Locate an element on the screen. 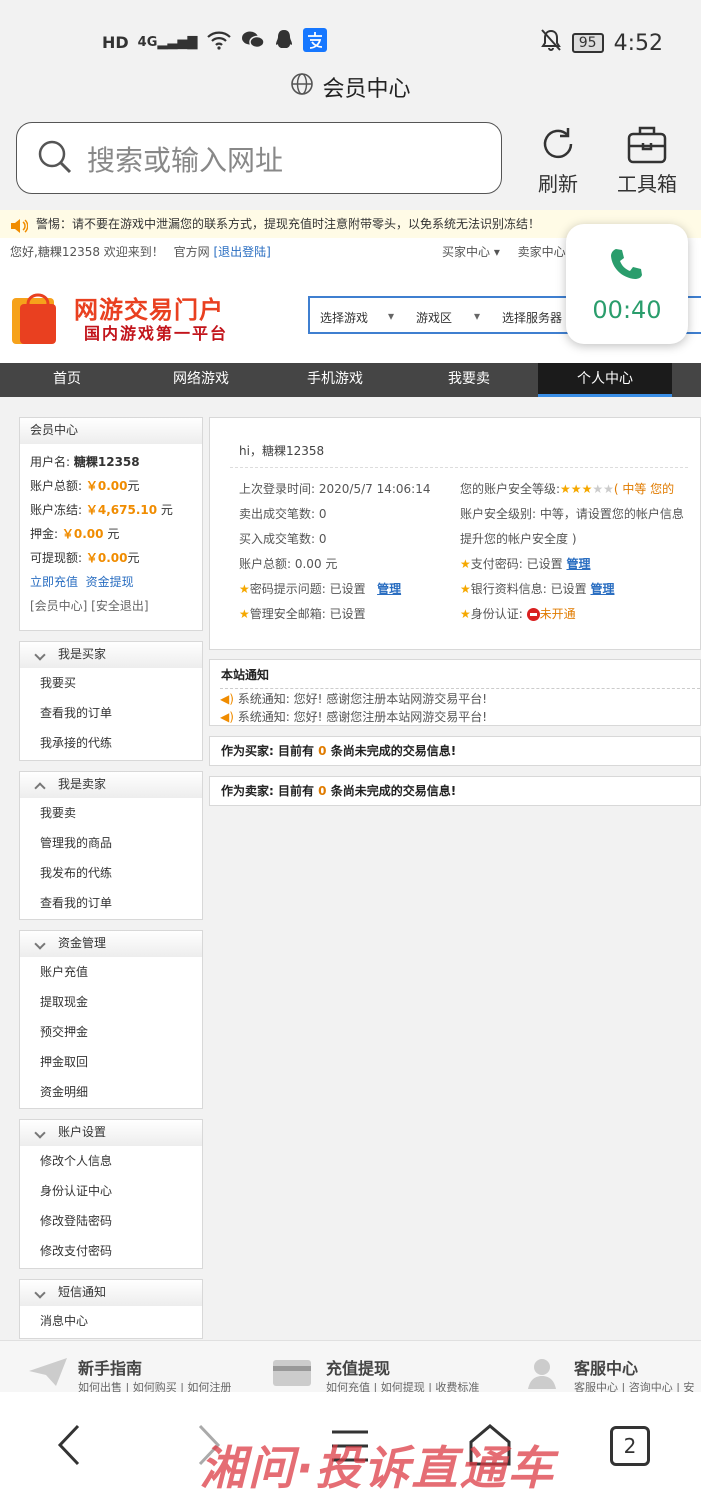 The height and width of the screenshot is (1500, 701). menu-item-seller-orders: 查看我的订单 is located at coordinates (111, 903).